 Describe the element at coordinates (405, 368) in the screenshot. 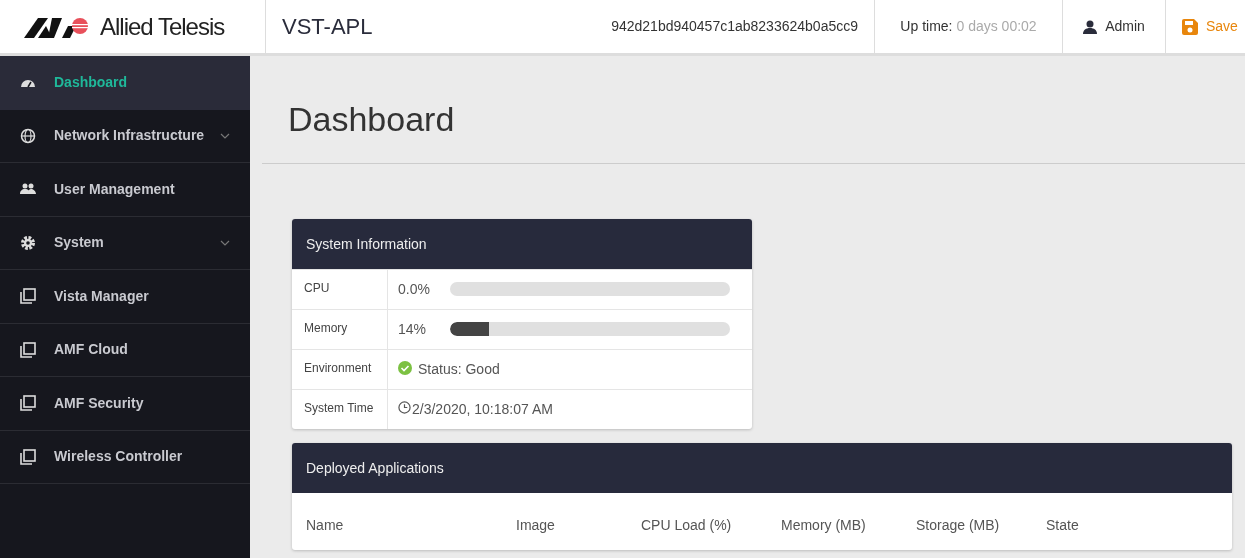

I see `check-icon` at that location.